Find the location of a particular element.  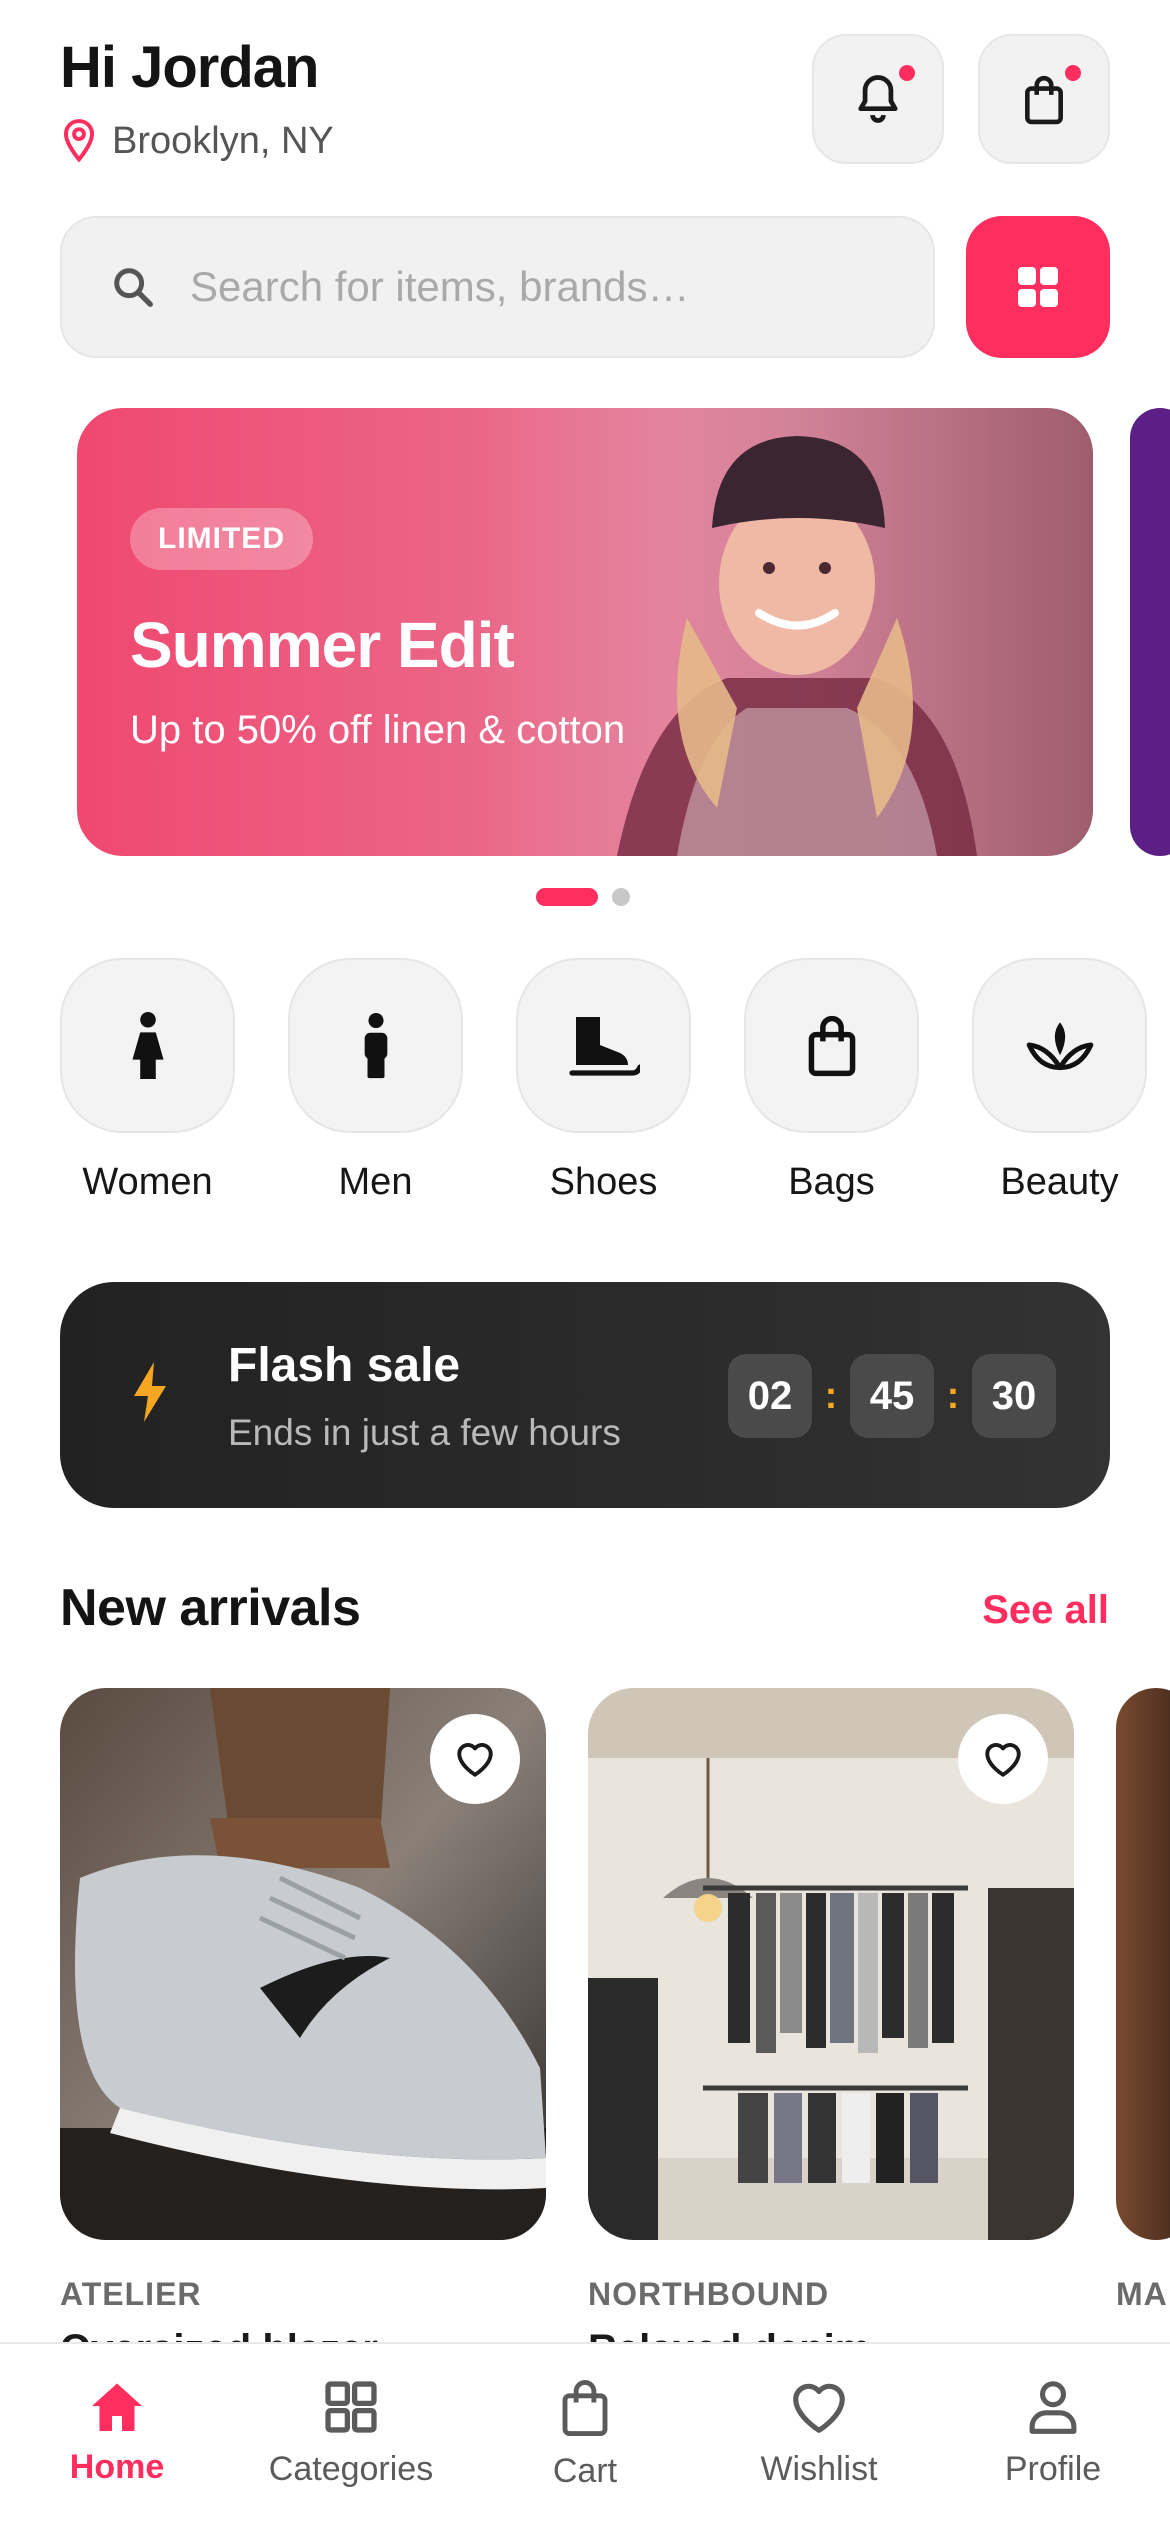

search-bar is located at coordinates (497, 287).